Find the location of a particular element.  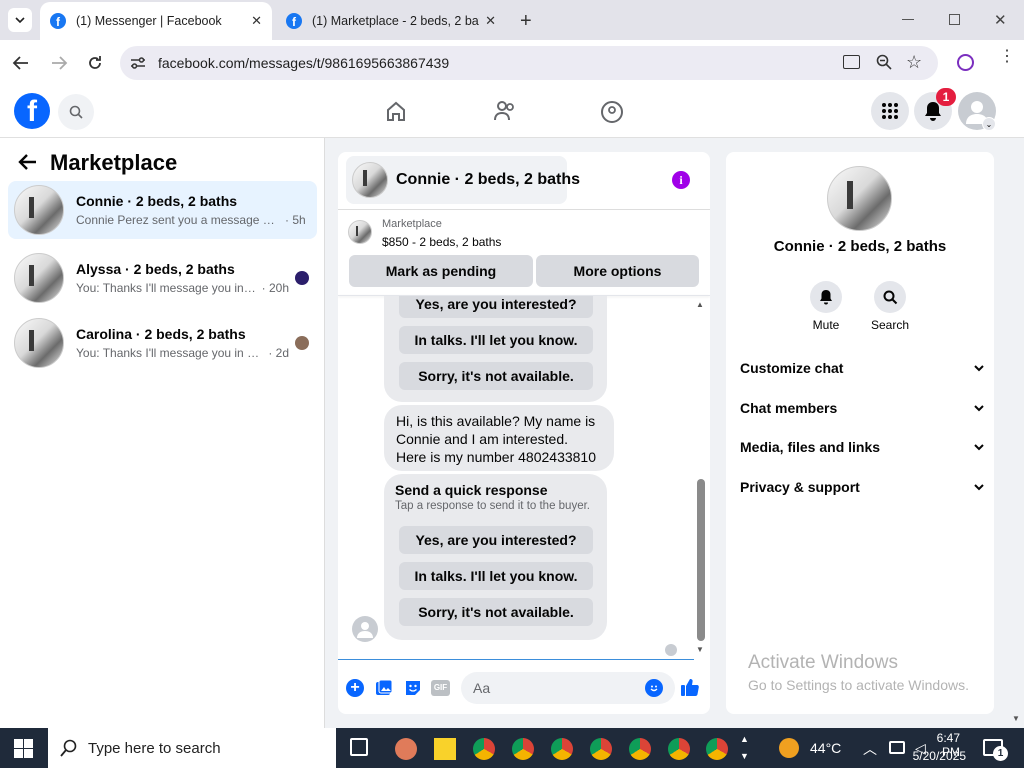

section-label: Customize chat is located at coordinates (792, 368).